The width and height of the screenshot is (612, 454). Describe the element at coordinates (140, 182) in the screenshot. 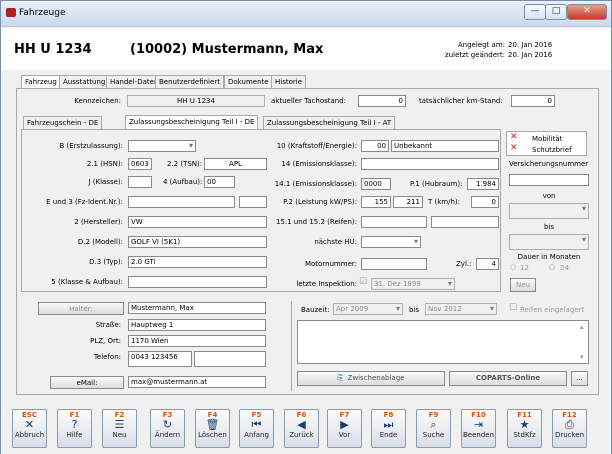

I see `klasse-field` at that location.